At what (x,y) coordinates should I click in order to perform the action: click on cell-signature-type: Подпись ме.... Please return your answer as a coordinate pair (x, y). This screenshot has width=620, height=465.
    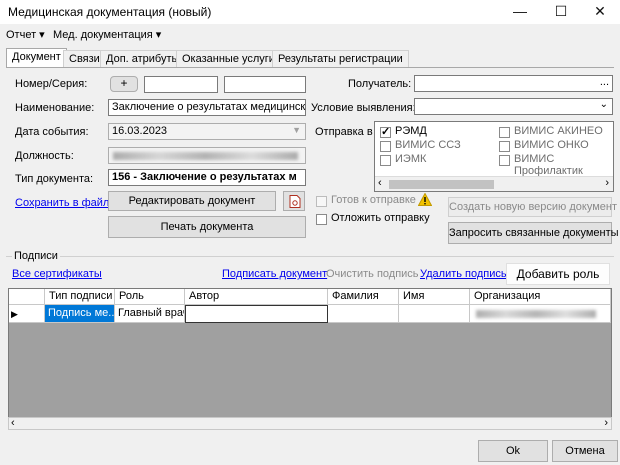
    Looking at the image, I should click on (80, 314).